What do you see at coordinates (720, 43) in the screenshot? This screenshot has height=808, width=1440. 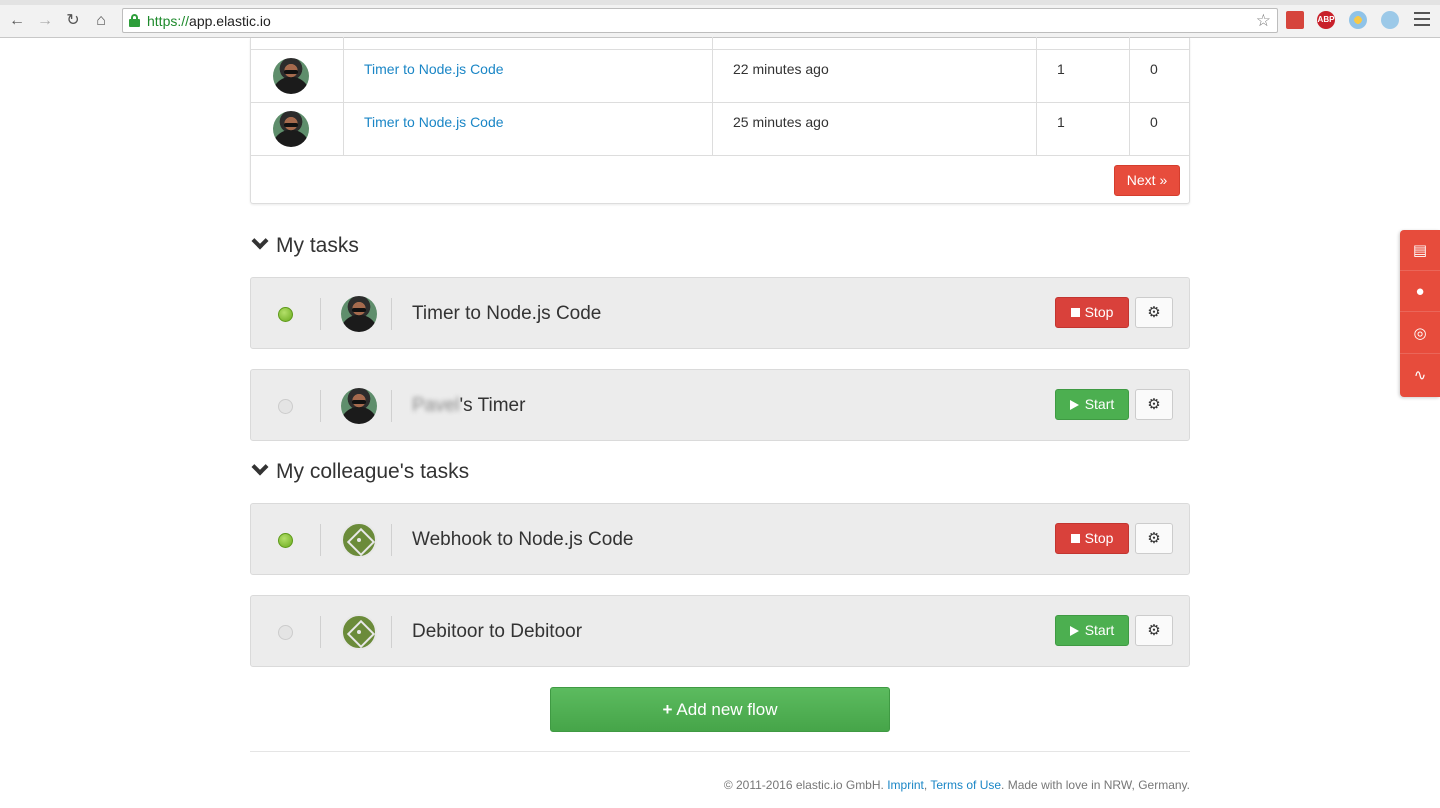 I see `table-row` at bounding box center [720, 43].